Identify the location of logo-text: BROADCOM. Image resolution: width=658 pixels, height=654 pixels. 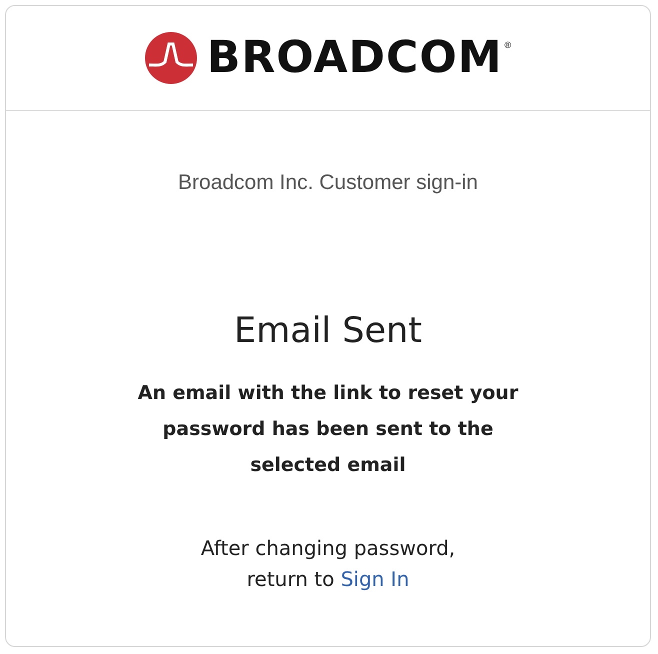
(354, 58).